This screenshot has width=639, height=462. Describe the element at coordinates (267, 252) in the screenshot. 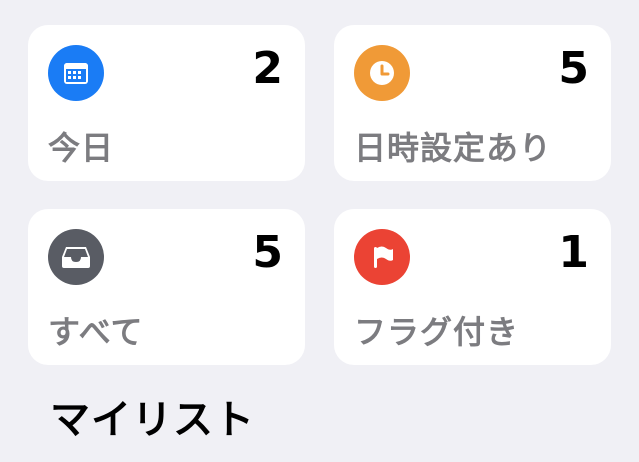

I see `all-count: 5` at that location.